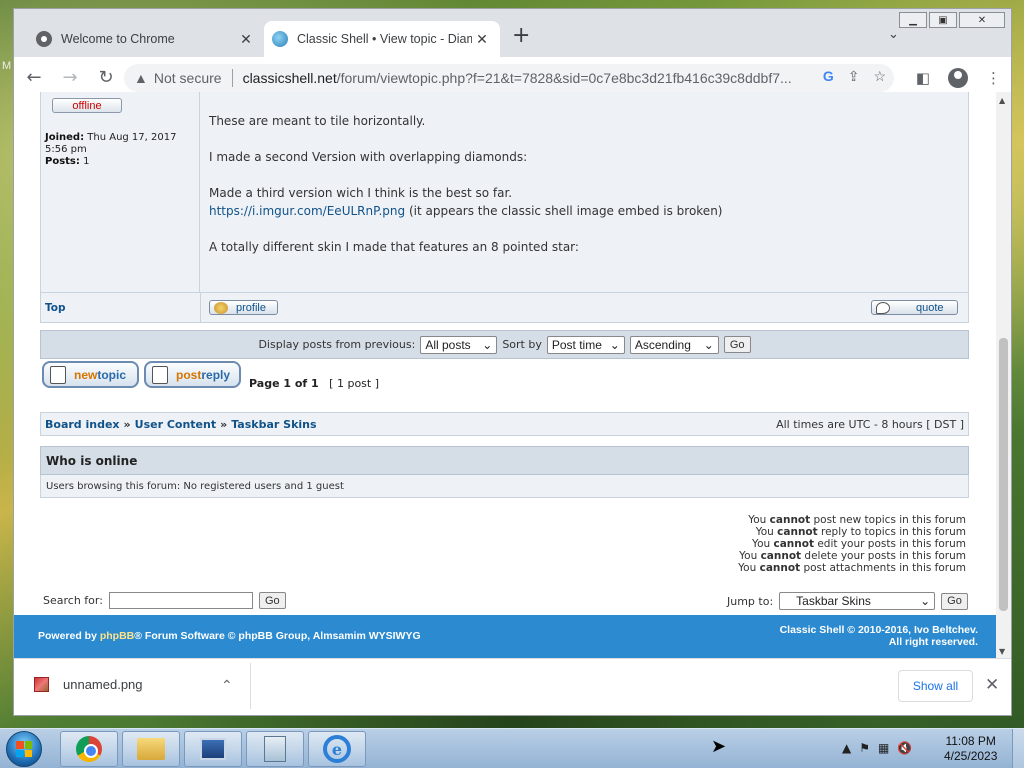 The height and width of the screenshot is (768, 1024). Describe the element at coordinates (180, 600) in the screenshot. I see `search-input` at that location.